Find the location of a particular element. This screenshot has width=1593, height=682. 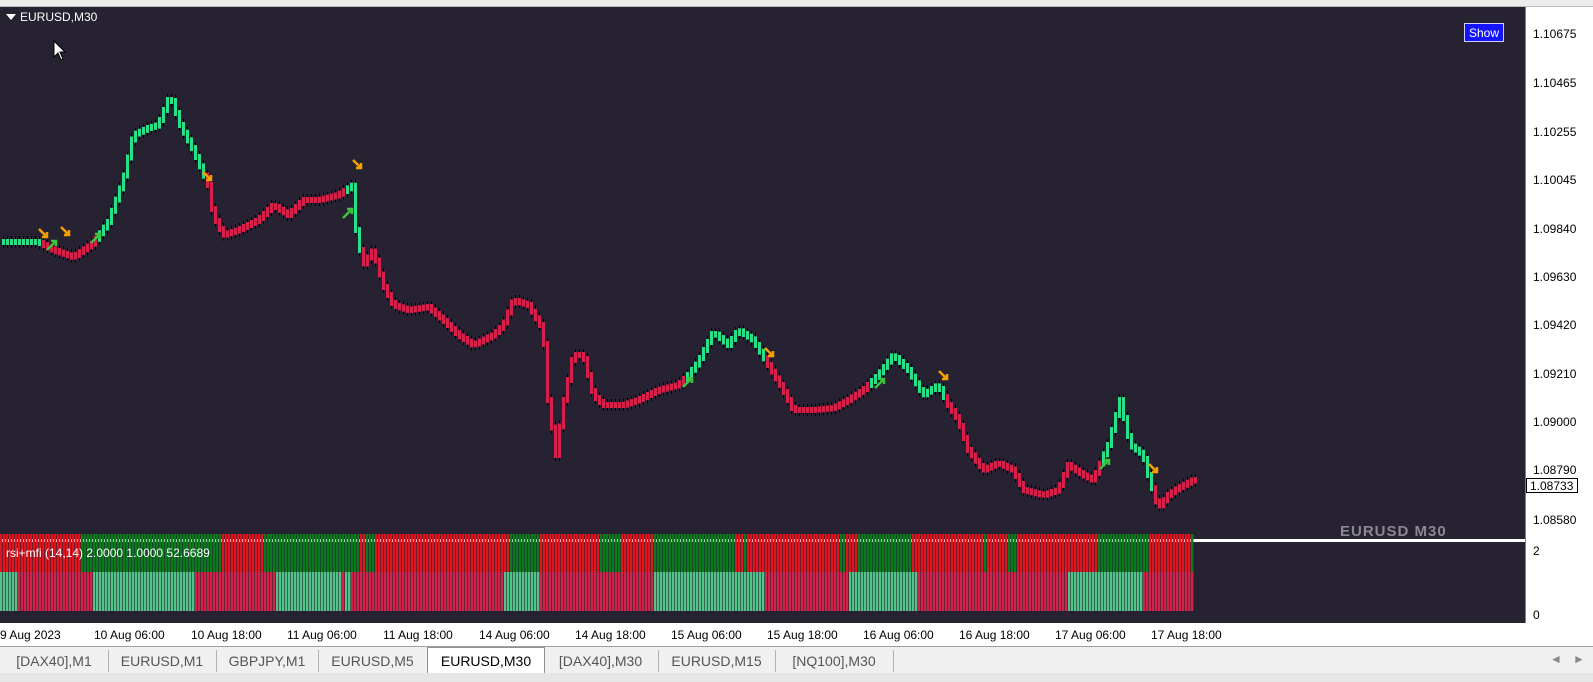

tab-gbpjpy-m1: GBPJPY,M1 is located at coordinates (267, 661).